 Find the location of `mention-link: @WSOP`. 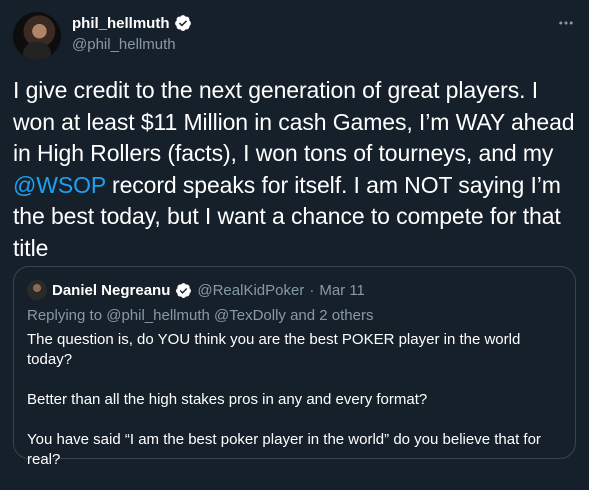

mention-link: @WSOP is located at coordinates (59, 185).